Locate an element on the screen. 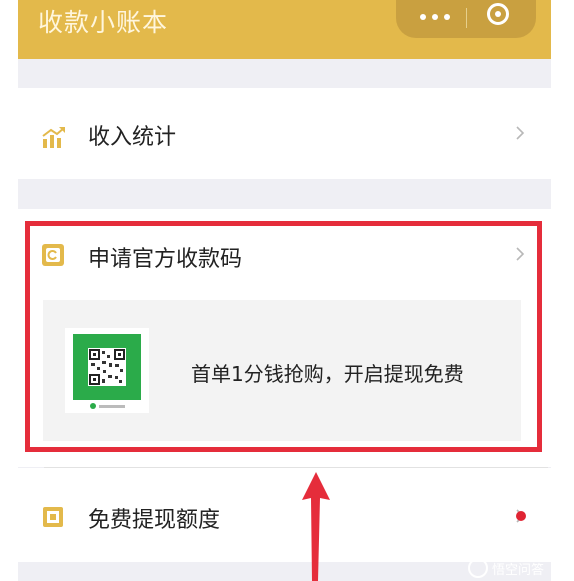 The width and height of the screenshot is (574, 581). watermark-text: 悟空问答 is located at coordinates (518, 570).